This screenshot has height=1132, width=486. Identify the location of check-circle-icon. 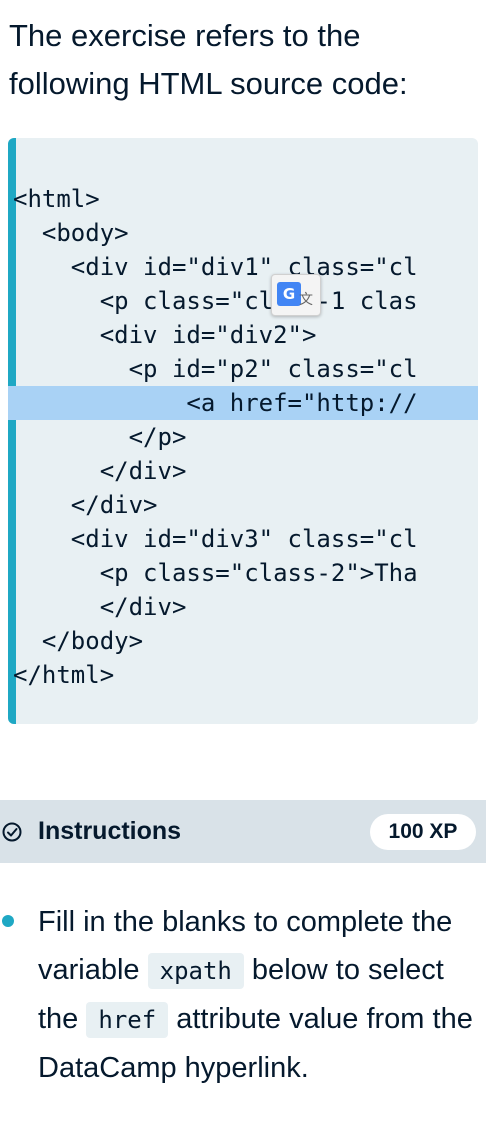
(12, 832).